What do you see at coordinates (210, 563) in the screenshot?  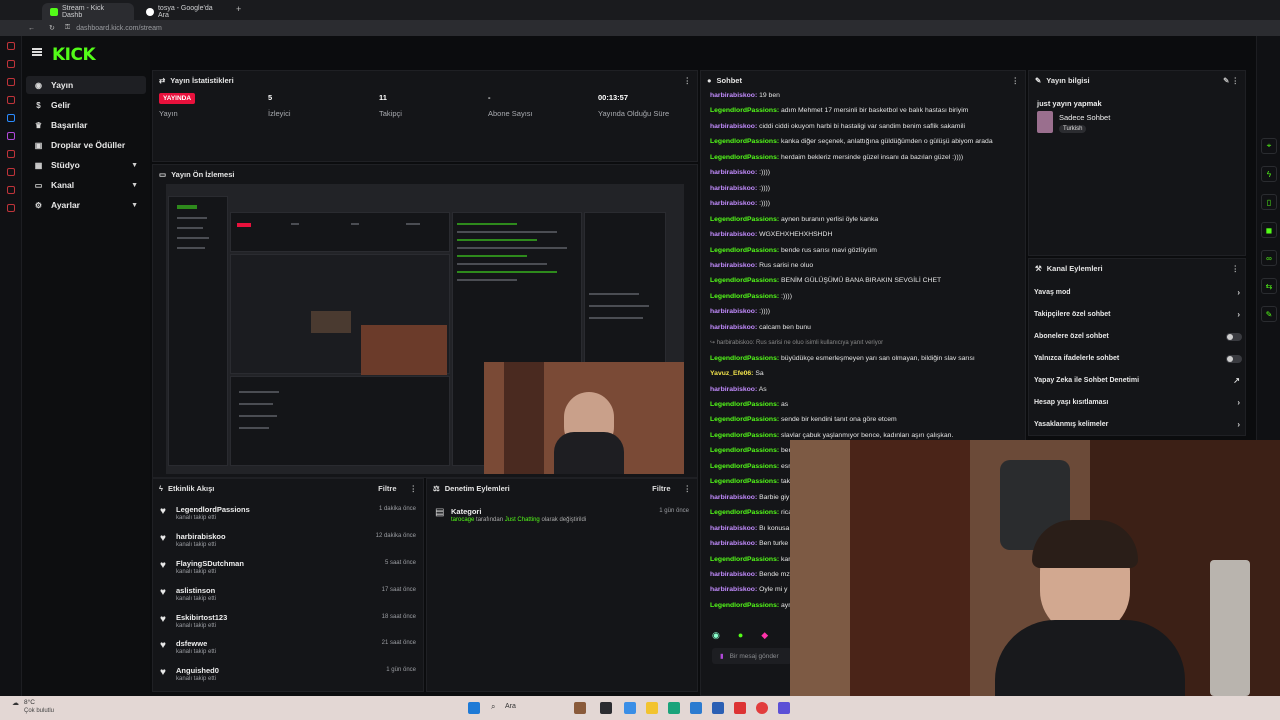 I see `follower-name: FlayingSDutchman` at bounding box center [210, 563].